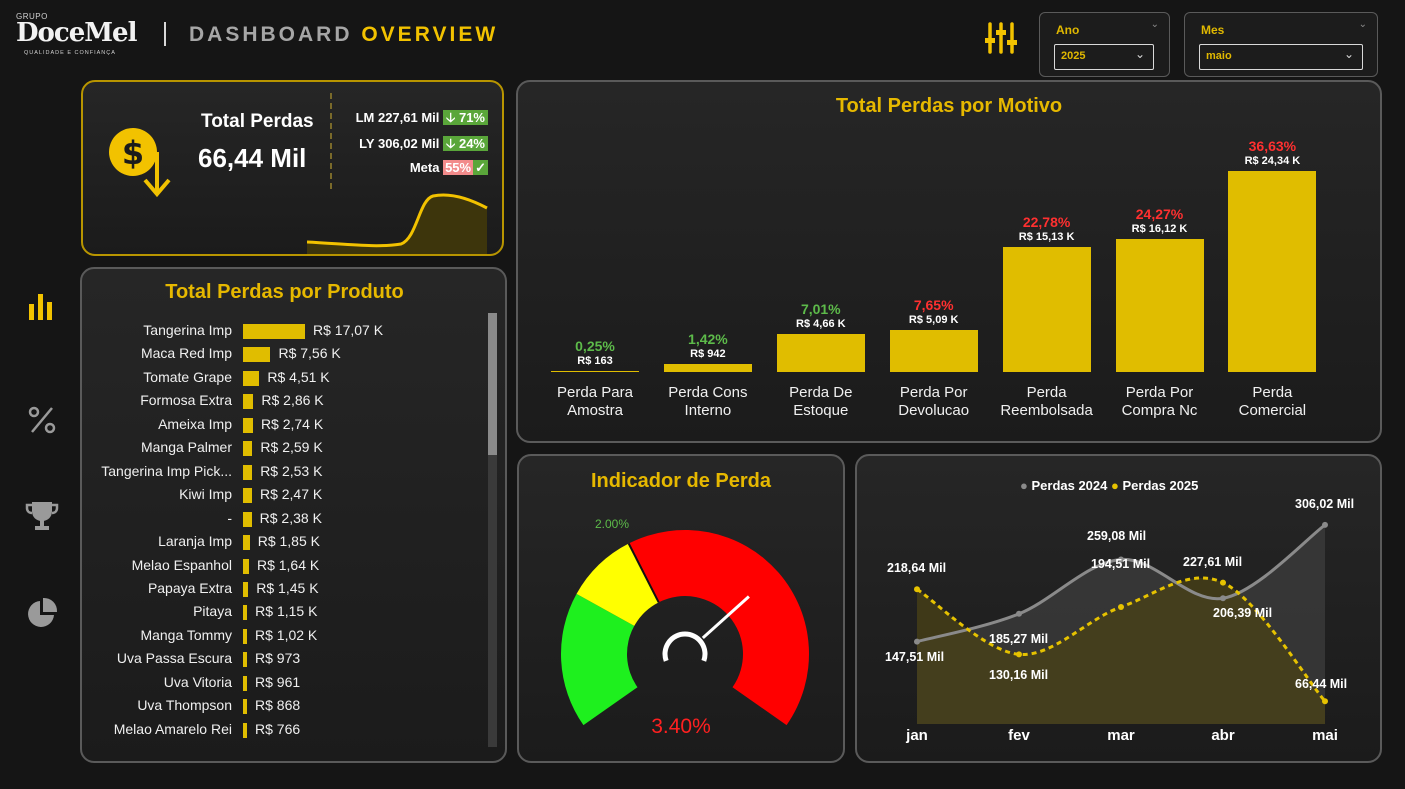  Describe the element at coordinates (292, 636) in the screenshot. I see `list-item: Manga Tommy R$ 1,02 K` at that location.